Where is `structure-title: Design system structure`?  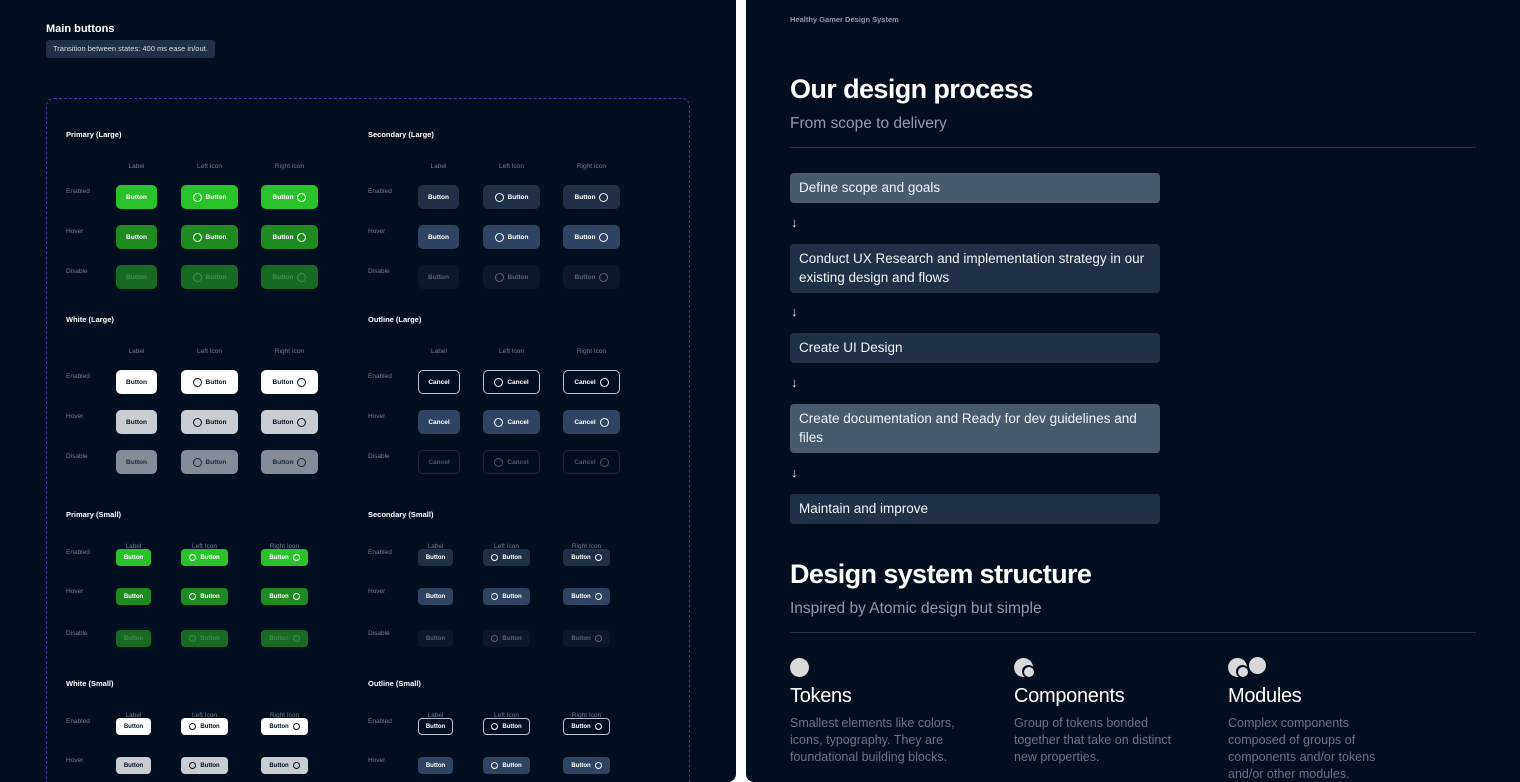 structure-title: Design system structure is located at coordinates (941, 574).